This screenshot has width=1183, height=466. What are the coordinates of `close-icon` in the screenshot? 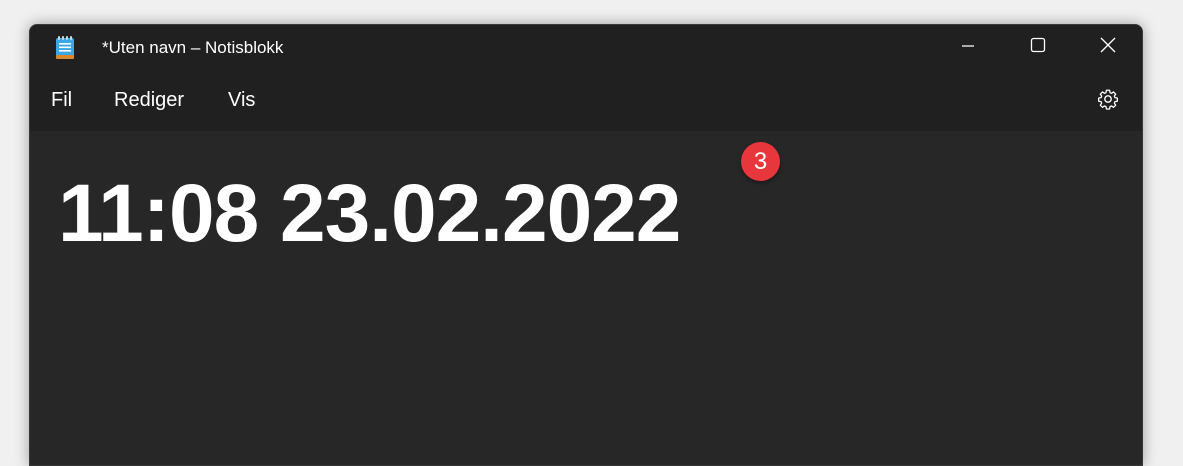 It's located at (1108, 47).